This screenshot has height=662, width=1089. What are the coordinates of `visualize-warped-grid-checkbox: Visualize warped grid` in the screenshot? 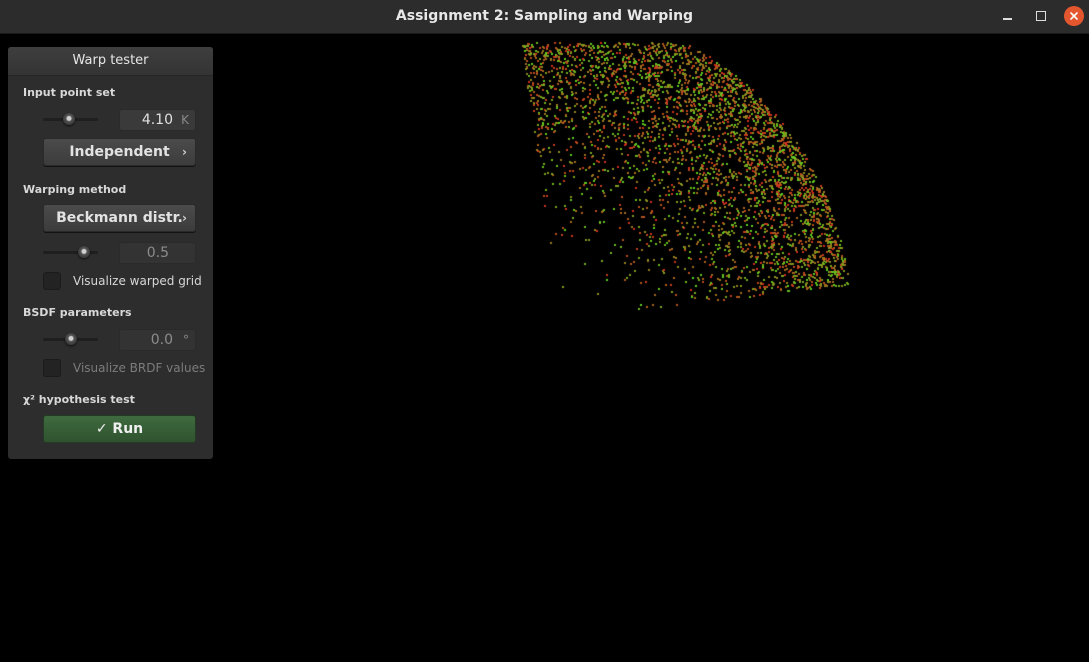 It's located at (122, 281).